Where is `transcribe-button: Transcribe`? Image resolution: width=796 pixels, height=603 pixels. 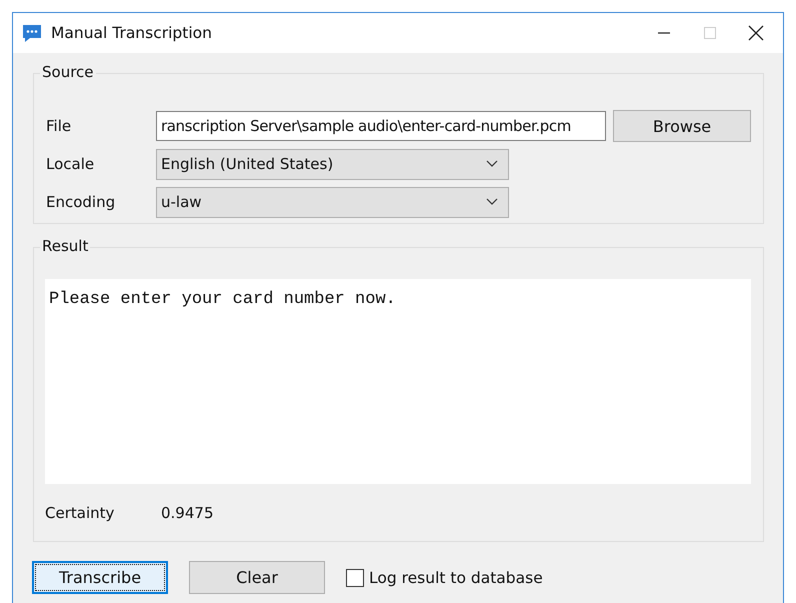 transcribe-button: Transcribe is located at coordinates (100, 577).